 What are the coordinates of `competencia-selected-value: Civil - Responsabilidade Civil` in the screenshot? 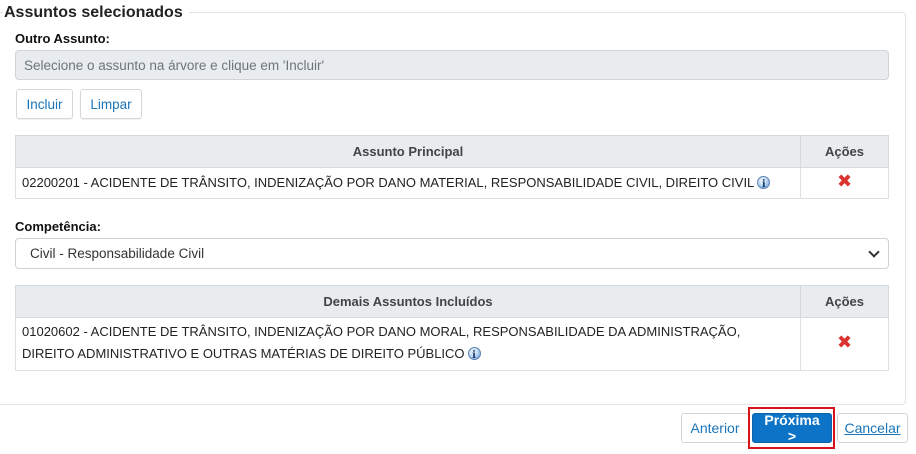 It's located at (117, 253).